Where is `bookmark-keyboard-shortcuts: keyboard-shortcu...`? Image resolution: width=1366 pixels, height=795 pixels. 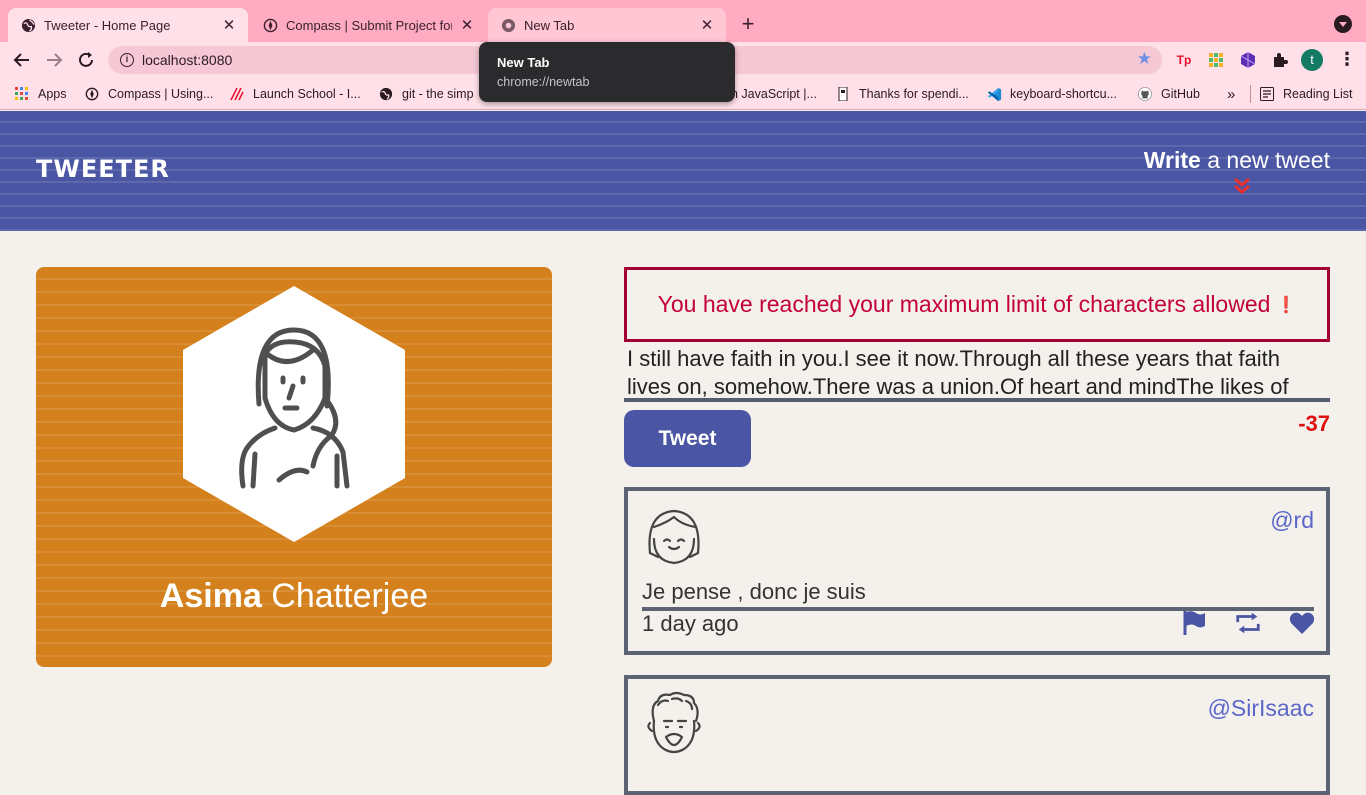 bookmark-keyboard-shortcuts: keyboard-shortcu... is located at coordinates (1051, 94).